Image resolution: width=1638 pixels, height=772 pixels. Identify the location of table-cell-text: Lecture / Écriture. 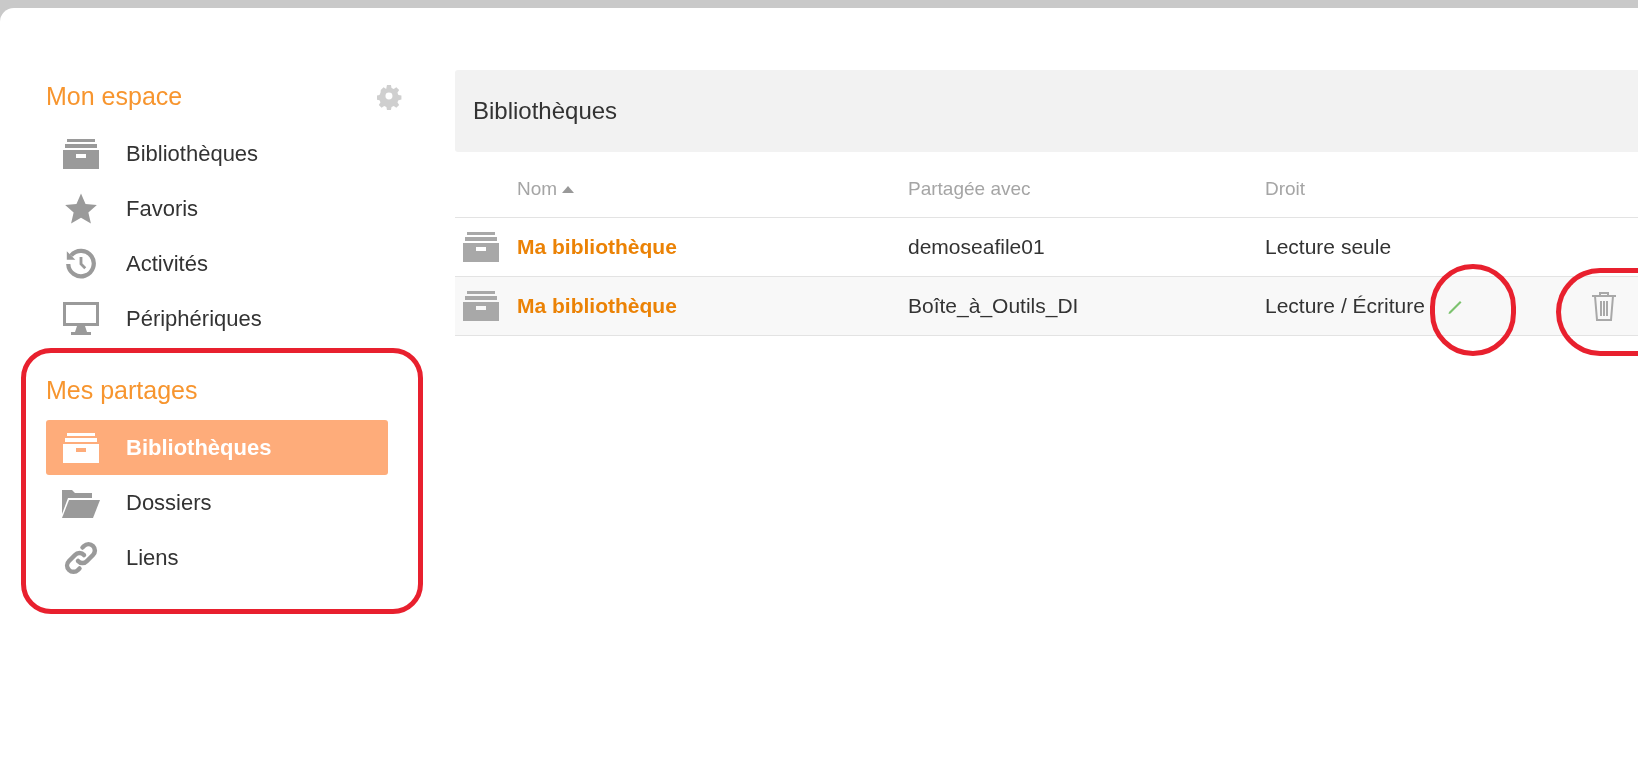
(1345, 306).